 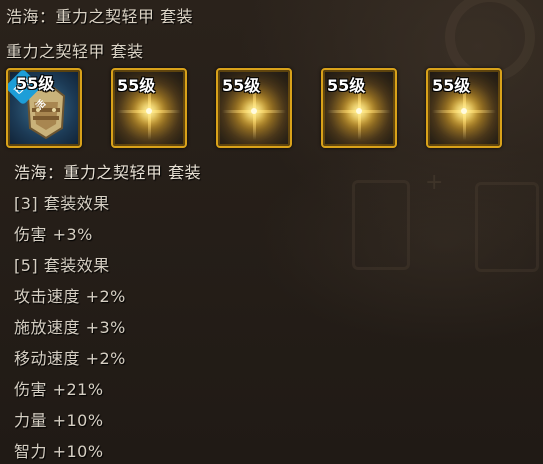 What do you see at coordinates (70, 358) in the screenshot?
I see `set-bonus-effect: 移动速度 +2%` at bounding box center [70, 358].